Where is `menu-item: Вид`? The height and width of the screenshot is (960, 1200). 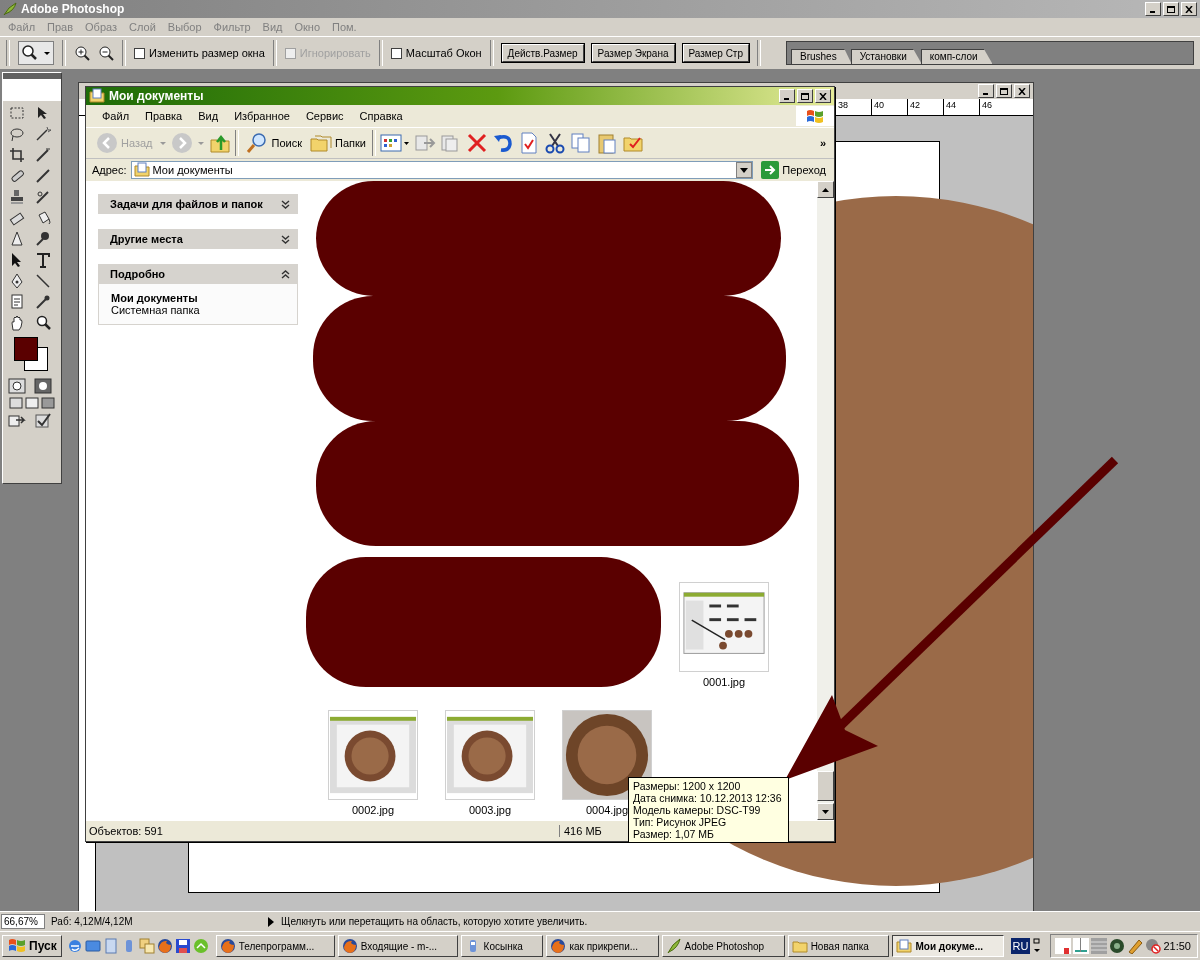
menu-item: Вид is located at coordinates (208, 116).